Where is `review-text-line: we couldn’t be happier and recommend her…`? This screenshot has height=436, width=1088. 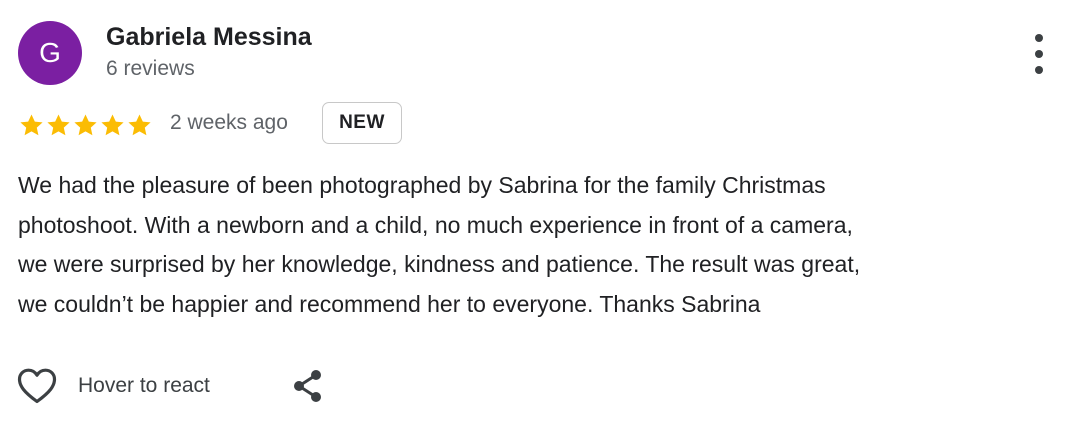
review-text-line: we couldn’t be happier and recommend her… is located at coordinates (389, 303).